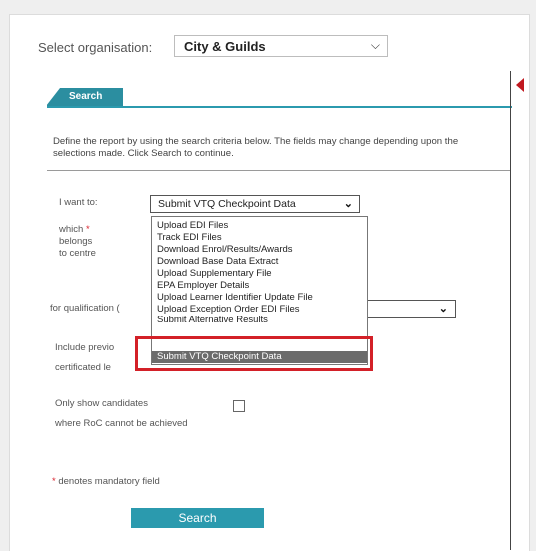 The image size is (536, 551). I want to click on tab-search-label: Search, so click(86, 96).